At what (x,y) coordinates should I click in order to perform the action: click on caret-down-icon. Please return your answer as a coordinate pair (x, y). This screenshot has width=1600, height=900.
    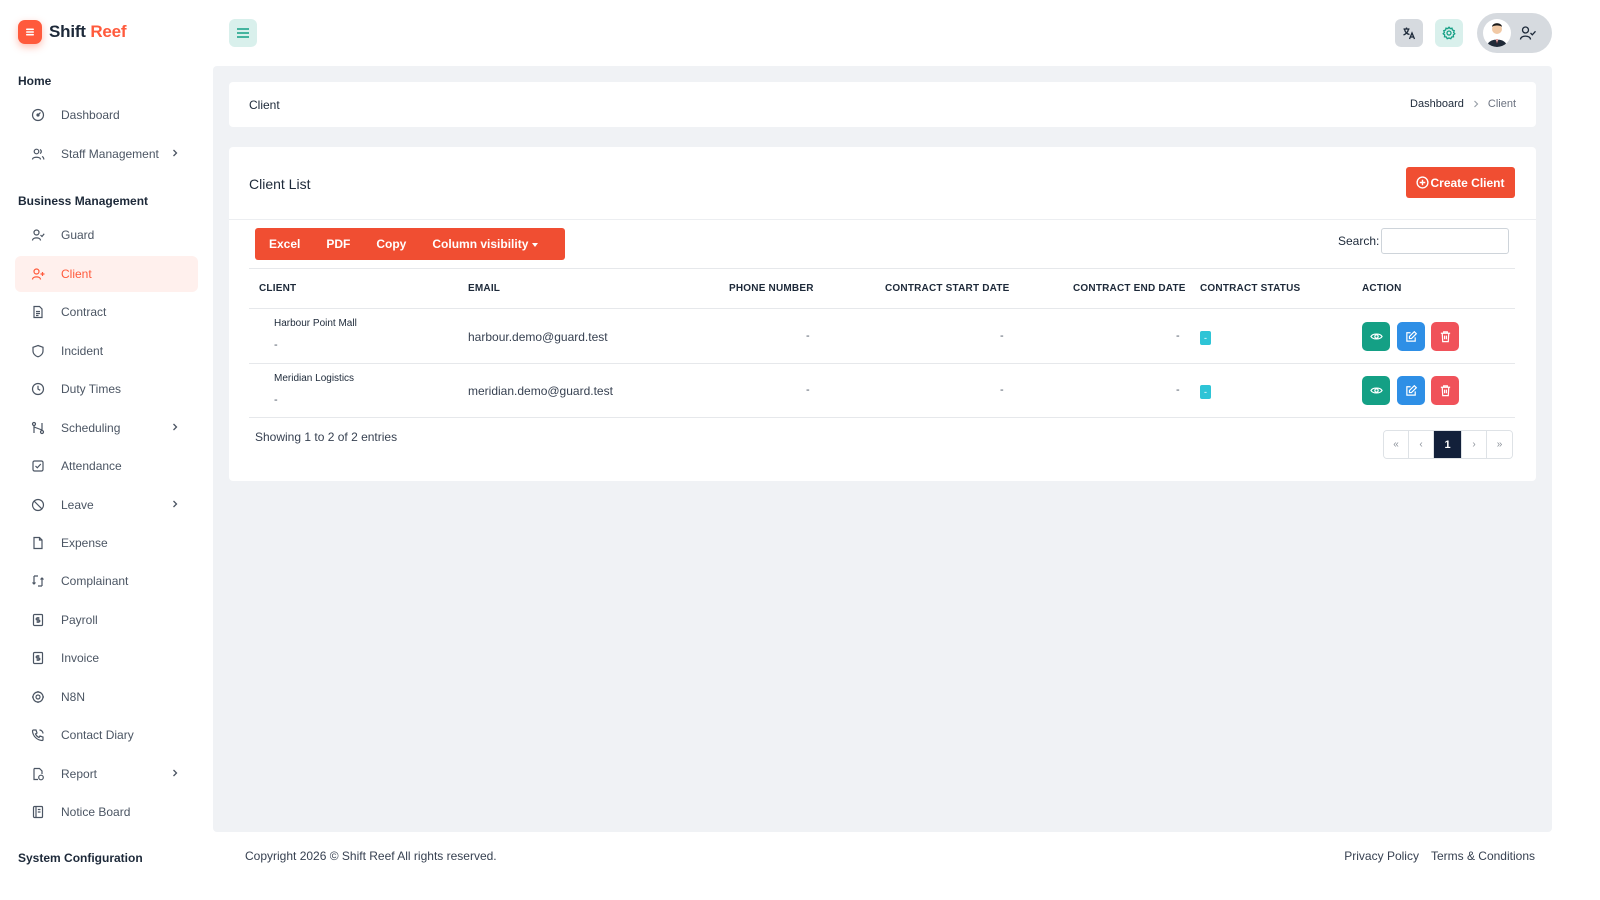
    Looking at the image, I should click on (535, 244).